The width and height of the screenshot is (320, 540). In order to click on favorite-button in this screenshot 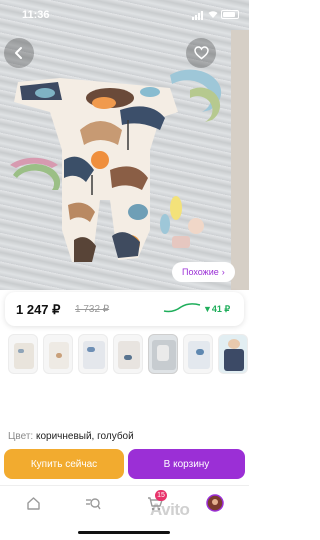, I will do `click(201, 53)`.